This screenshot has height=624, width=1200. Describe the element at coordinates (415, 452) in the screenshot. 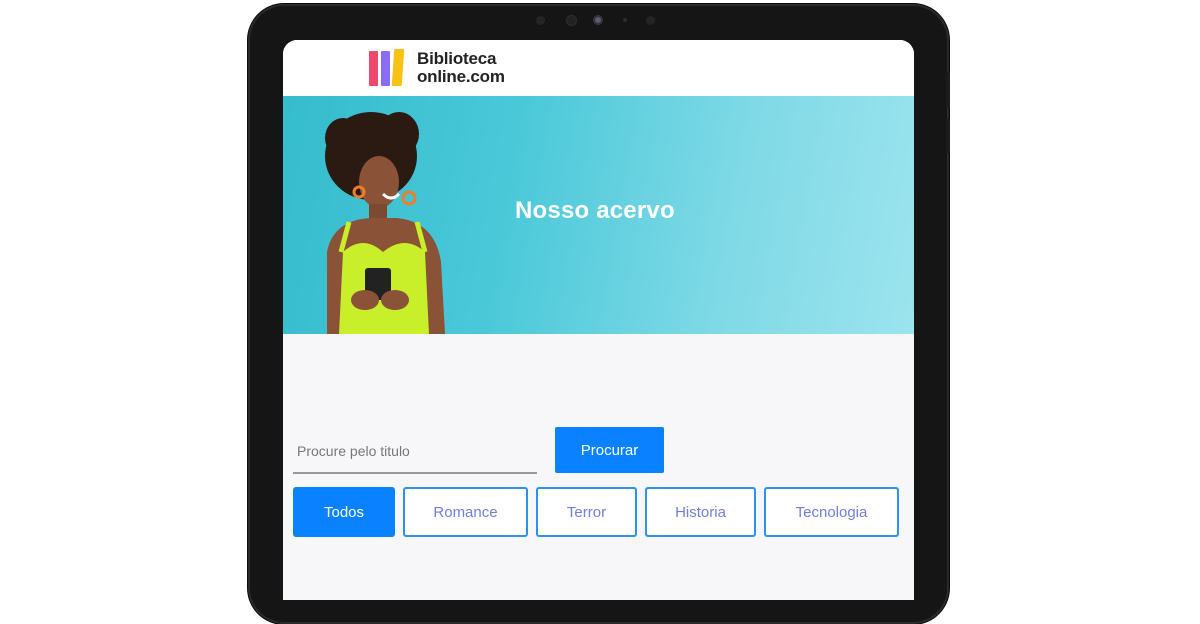

I see `search-input` at that location.